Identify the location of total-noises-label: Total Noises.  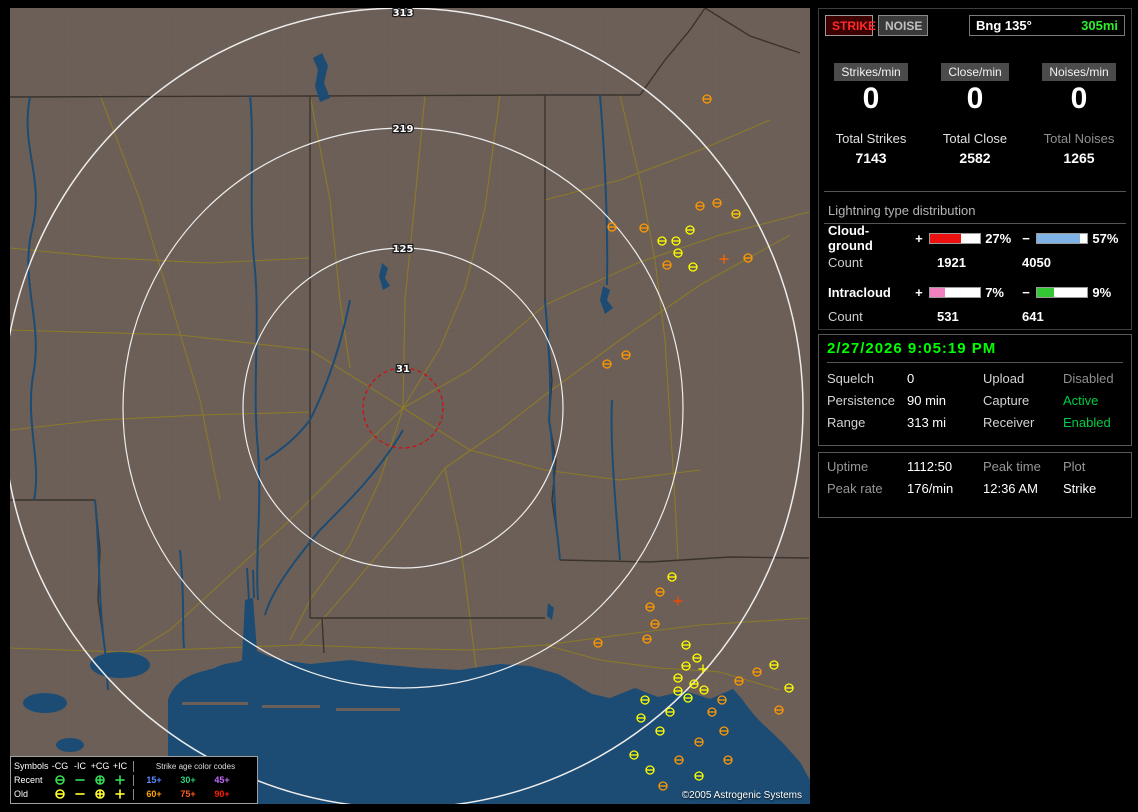
(1079, 138).